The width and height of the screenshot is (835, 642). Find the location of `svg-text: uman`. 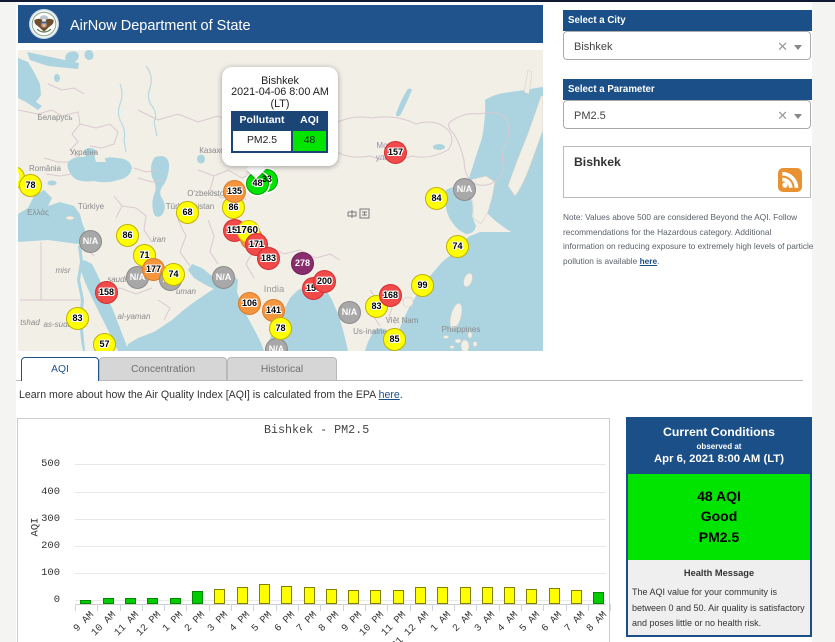

svg-text: uman is located at coordinates (186, 291).